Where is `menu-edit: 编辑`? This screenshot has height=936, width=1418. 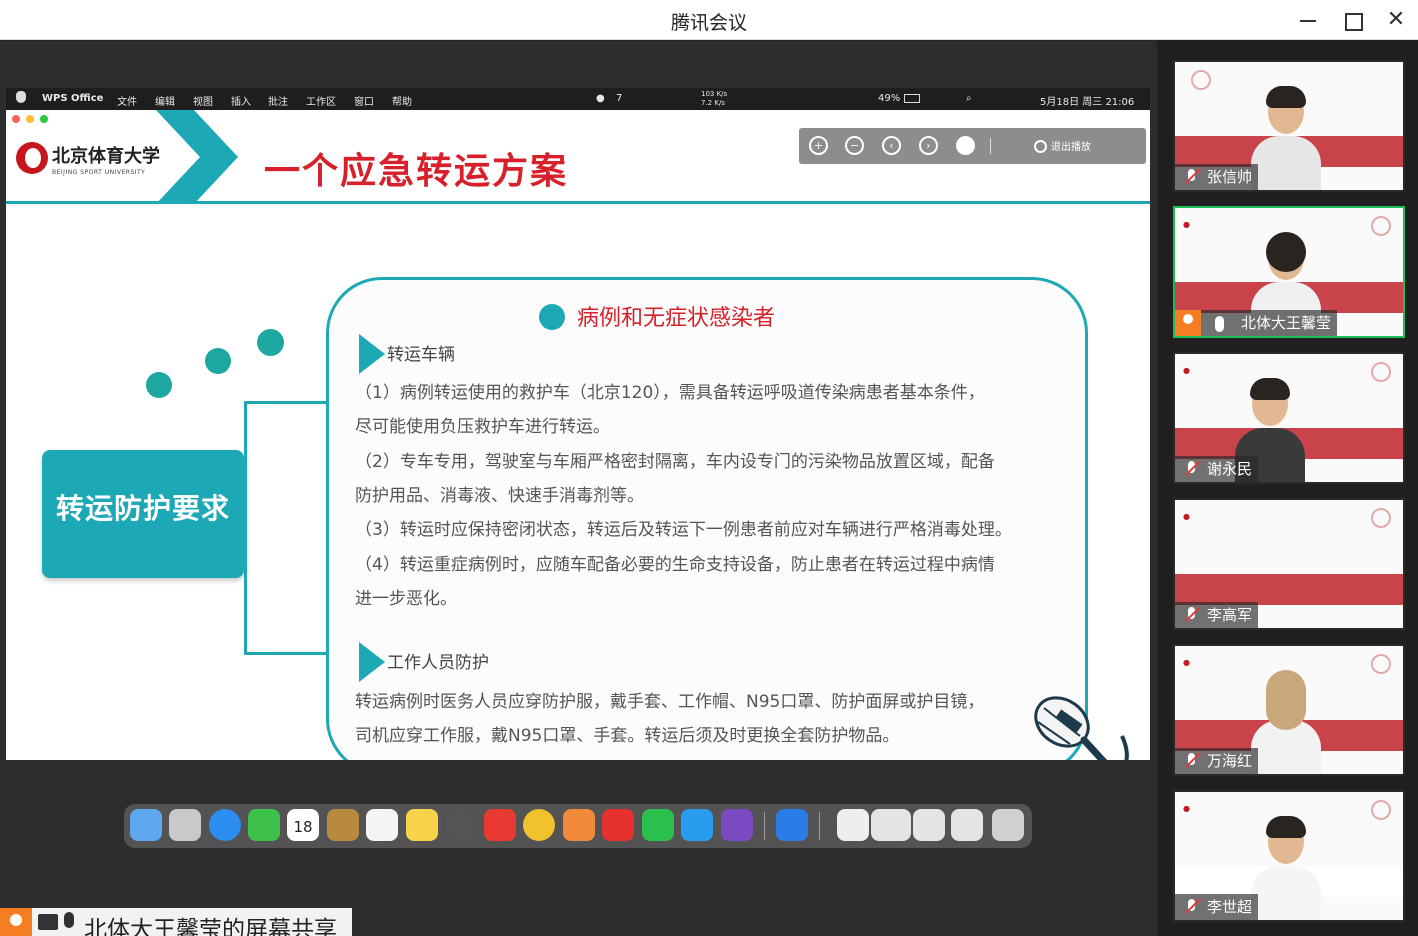
menu-edit: 编辑 is located at coordinates (165, 100).